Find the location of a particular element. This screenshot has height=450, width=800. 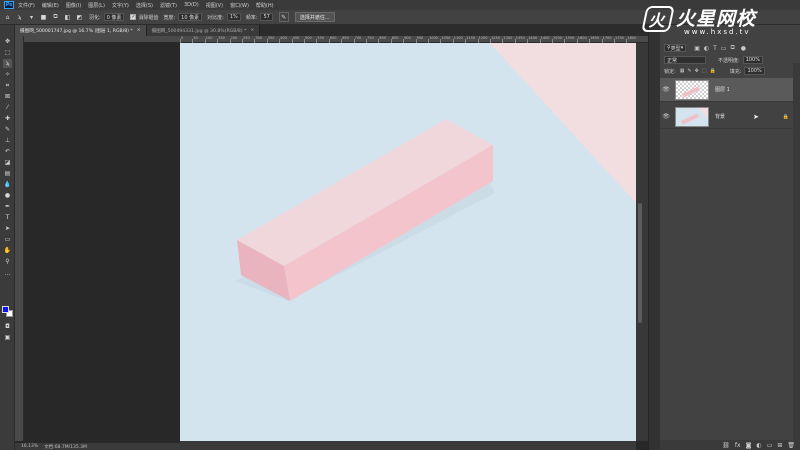

ruler-label: 250 is located at coordinates (246, 38).